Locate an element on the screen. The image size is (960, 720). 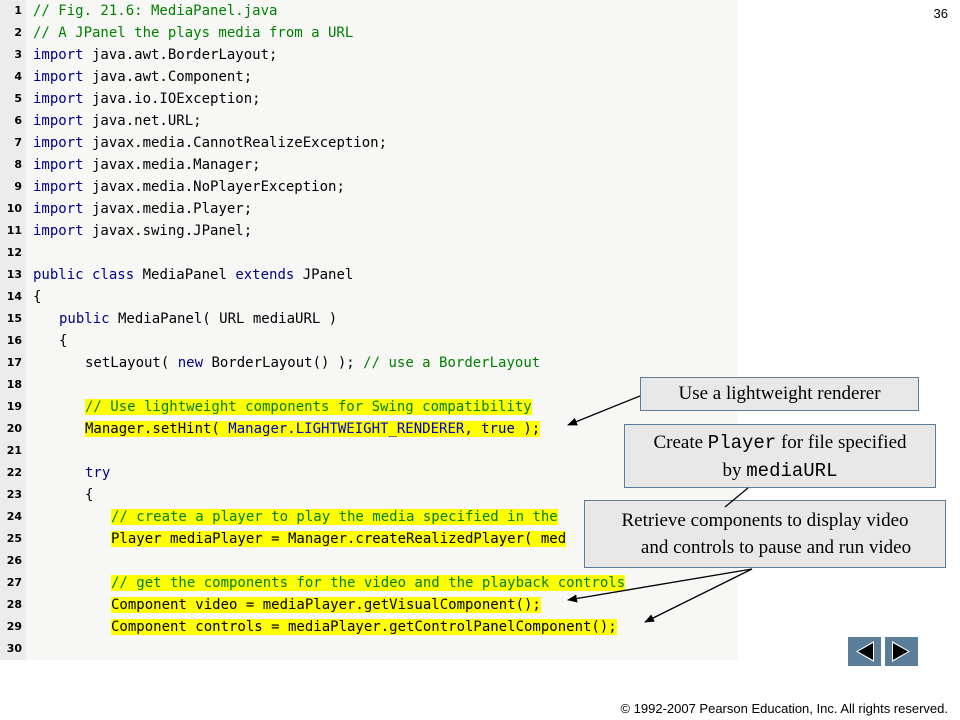
code-line: 14 { is located at coordinates (369, 297).